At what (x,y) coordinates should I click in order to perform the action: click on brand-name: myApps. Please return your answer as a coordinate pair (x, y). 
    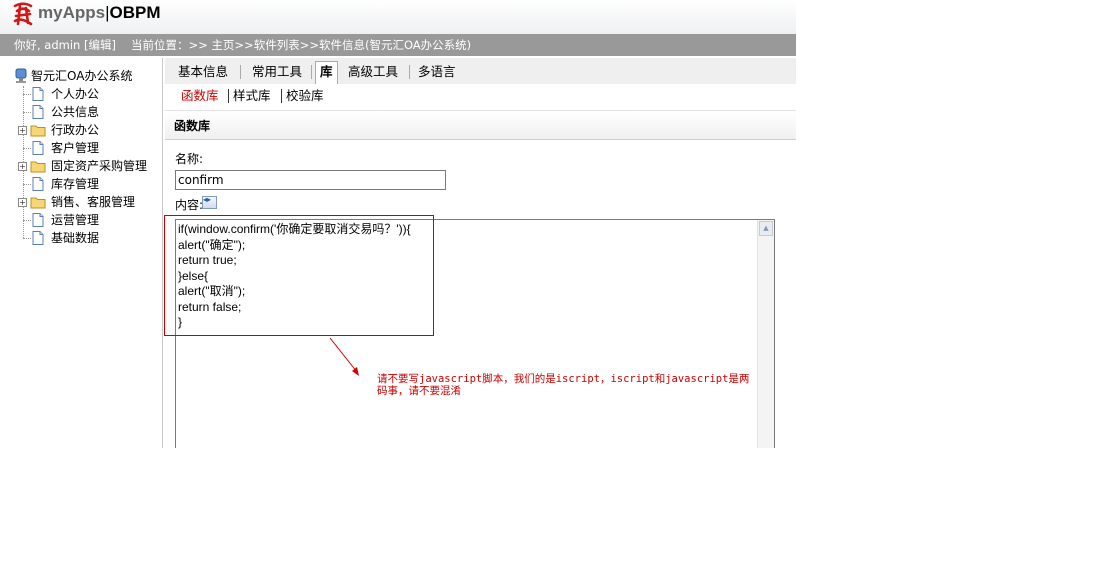
    Looking at the image, I should click on (72, 12).